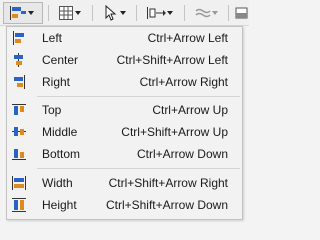 This screenshot has width=320, height=240. Describe the element at coordinates (60, 132) in the screenshot. I see `menu-item-label: Middle` at that location.